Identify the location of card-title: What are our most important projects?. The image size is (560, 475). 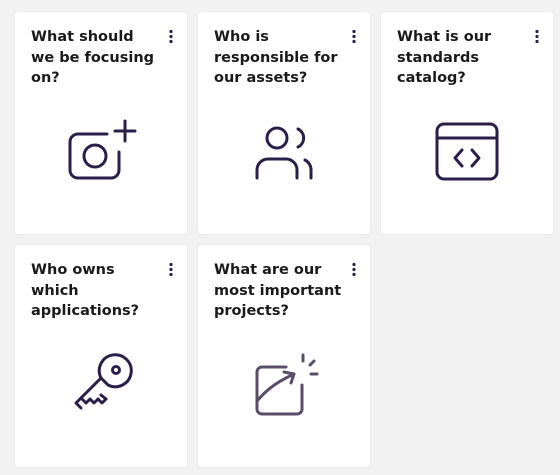
(278, 290).